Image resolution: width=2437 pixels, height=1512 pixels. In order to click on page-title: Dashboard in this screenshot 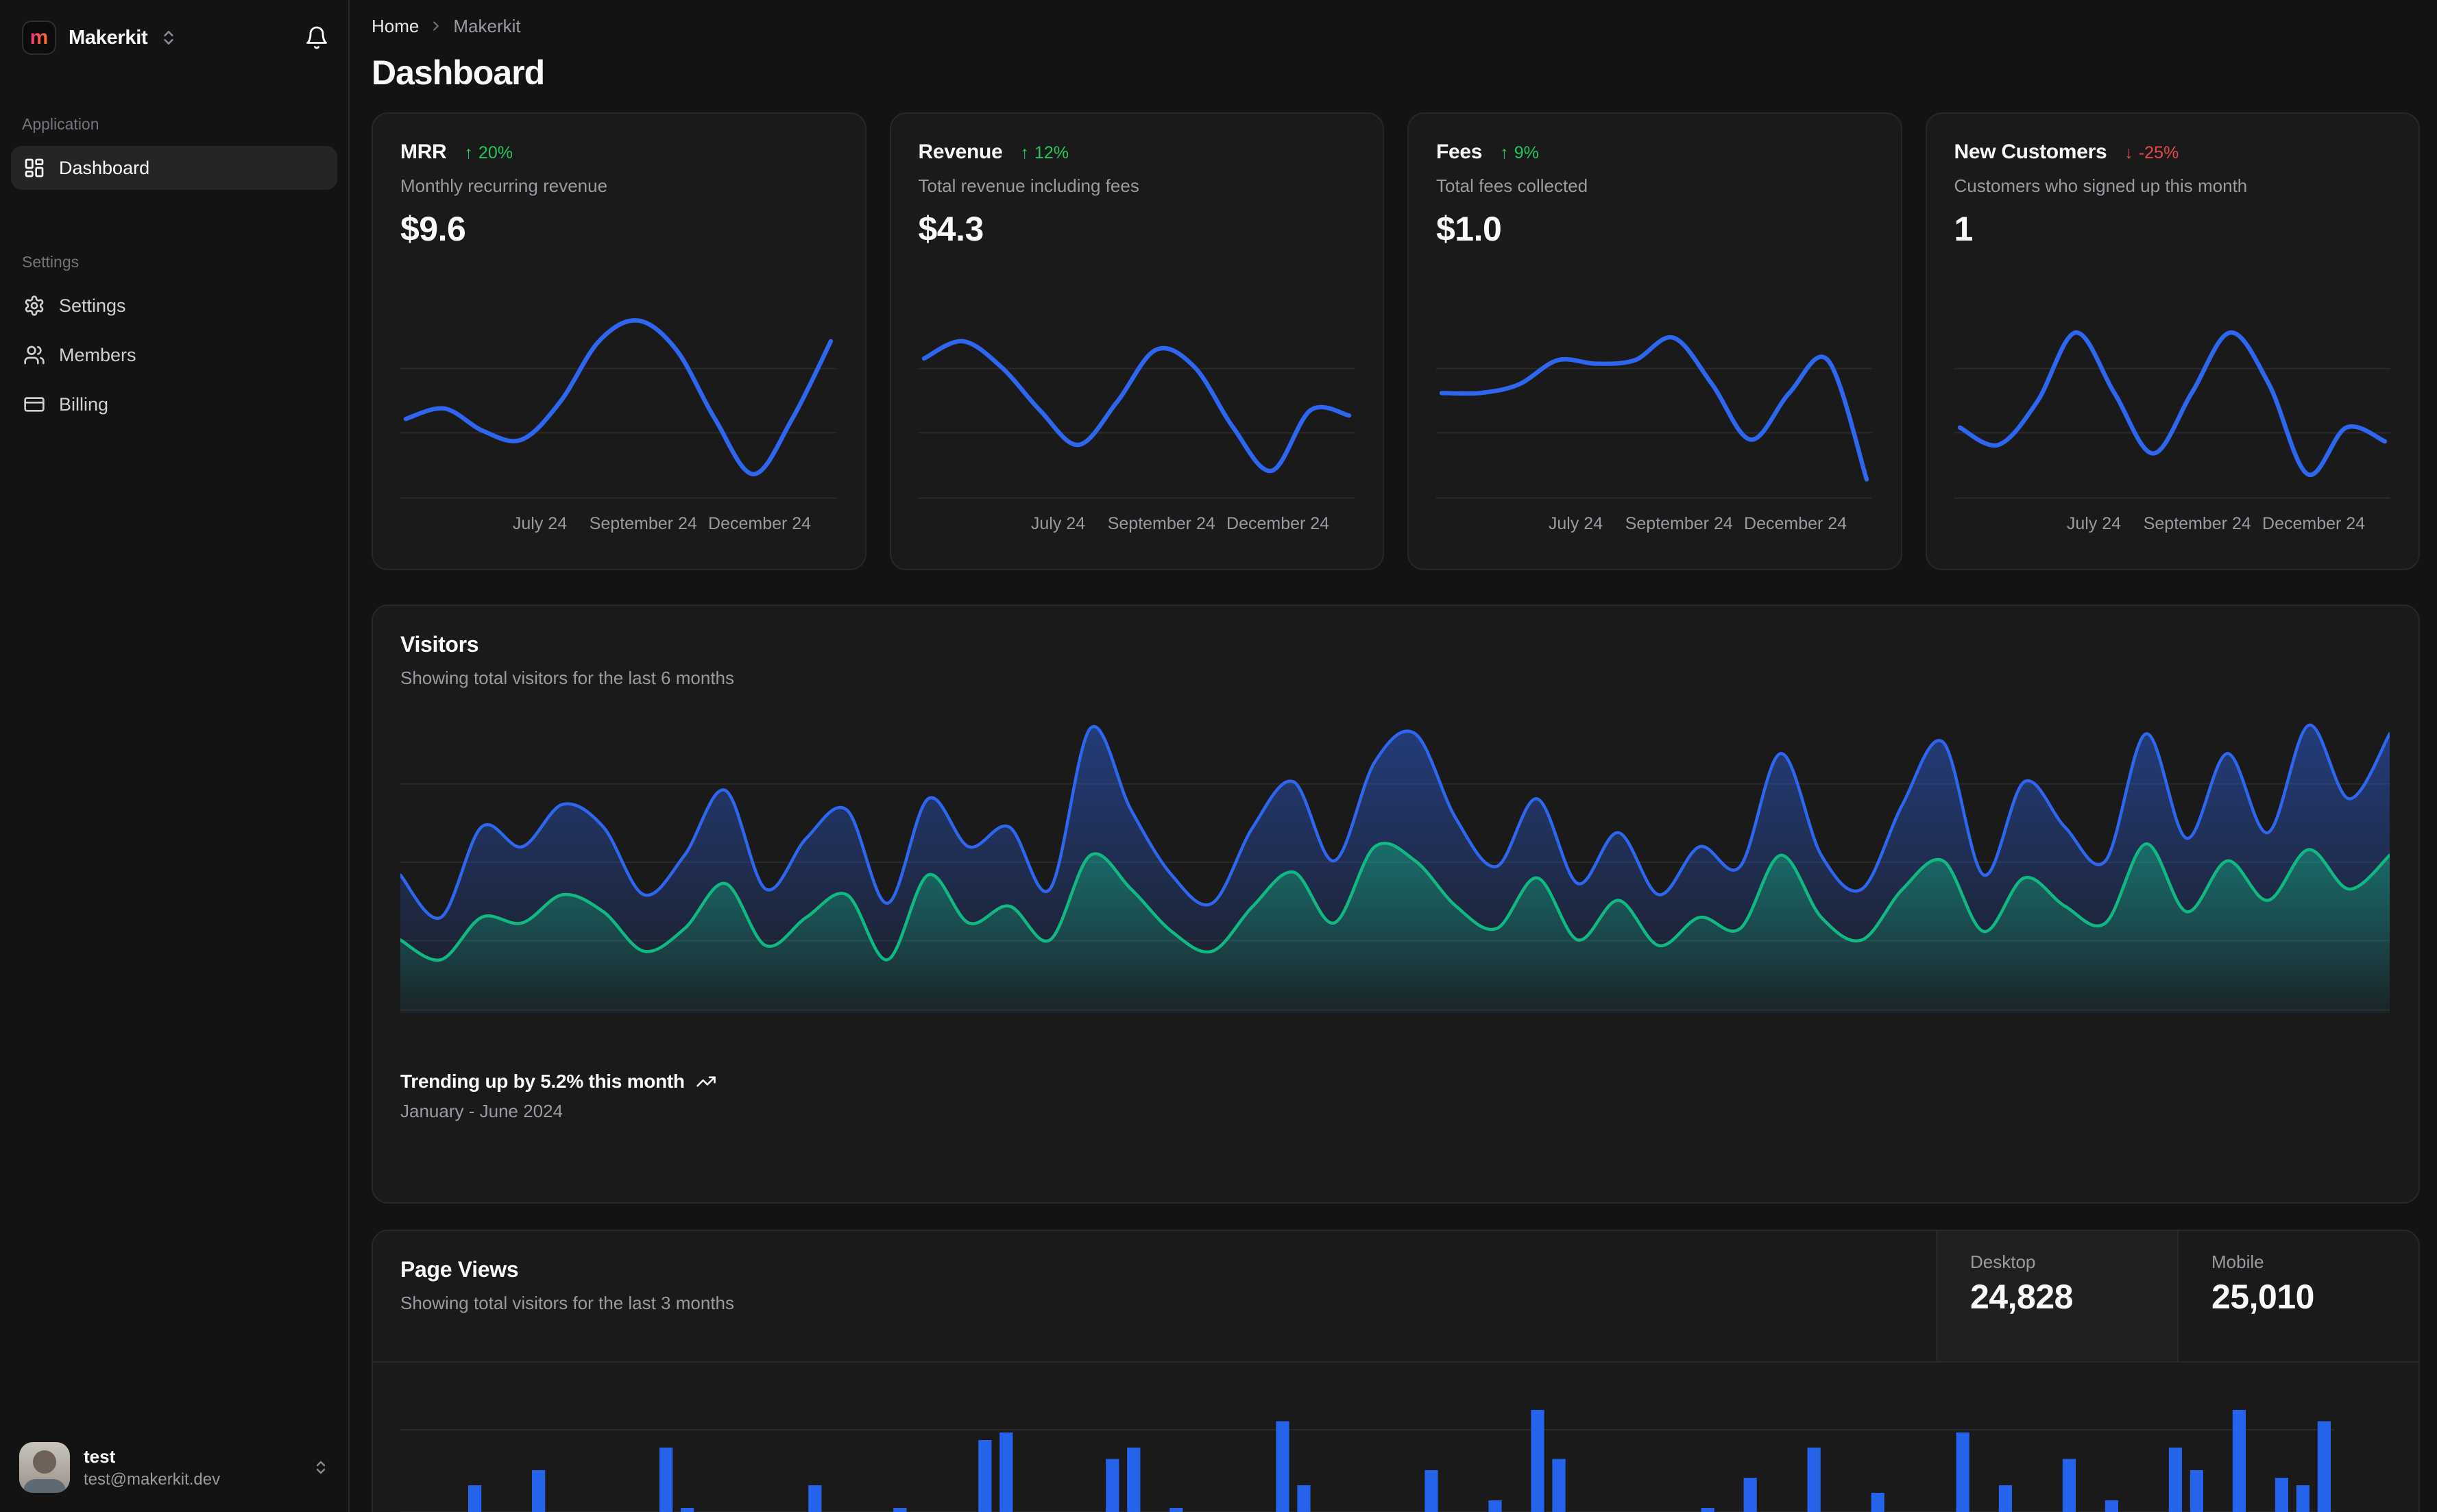, I will do `click(458, 72)`.